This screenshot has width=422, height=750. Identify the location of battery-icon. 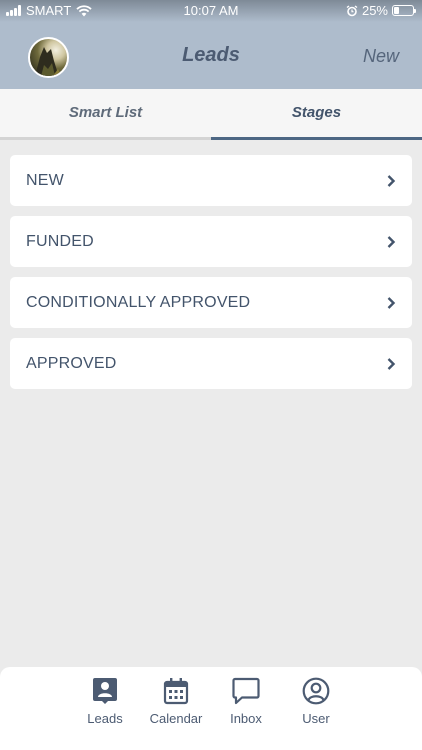
(404, 10).